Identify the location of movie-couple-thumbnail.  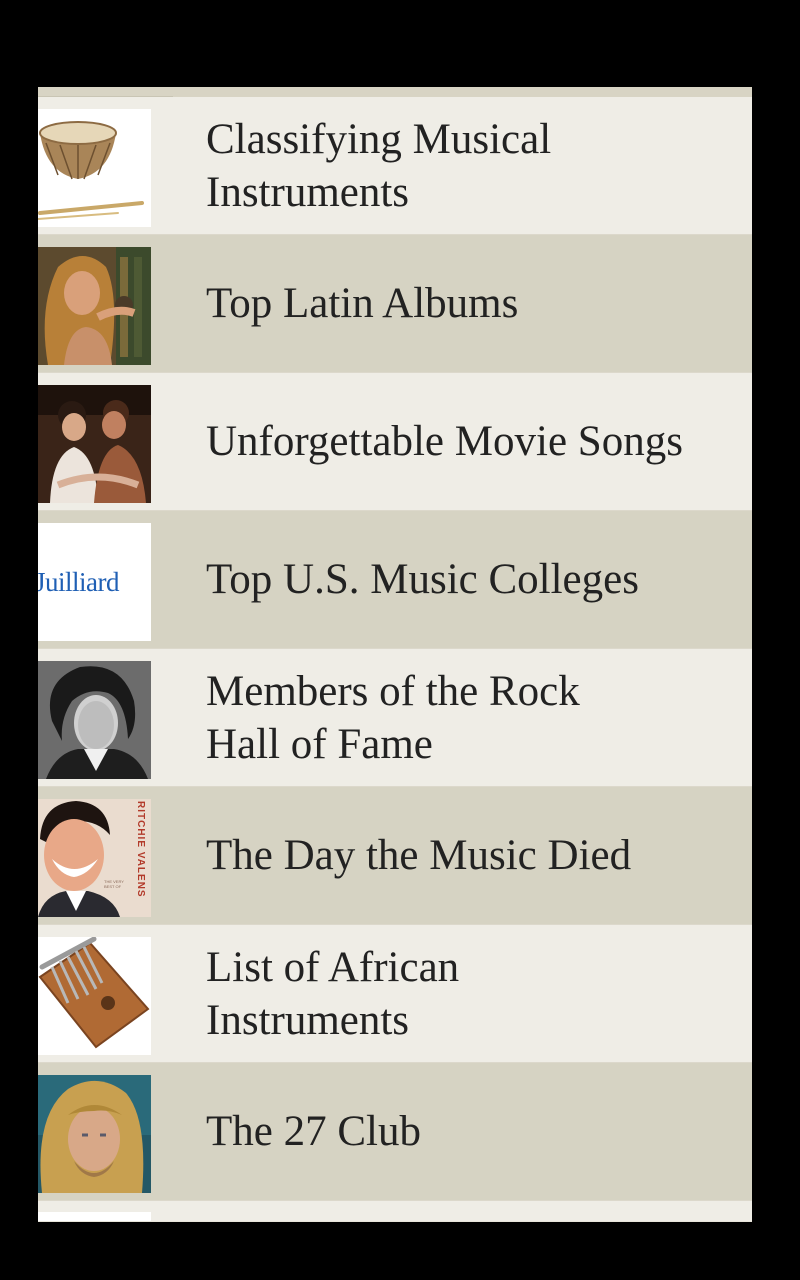
(94, 444).